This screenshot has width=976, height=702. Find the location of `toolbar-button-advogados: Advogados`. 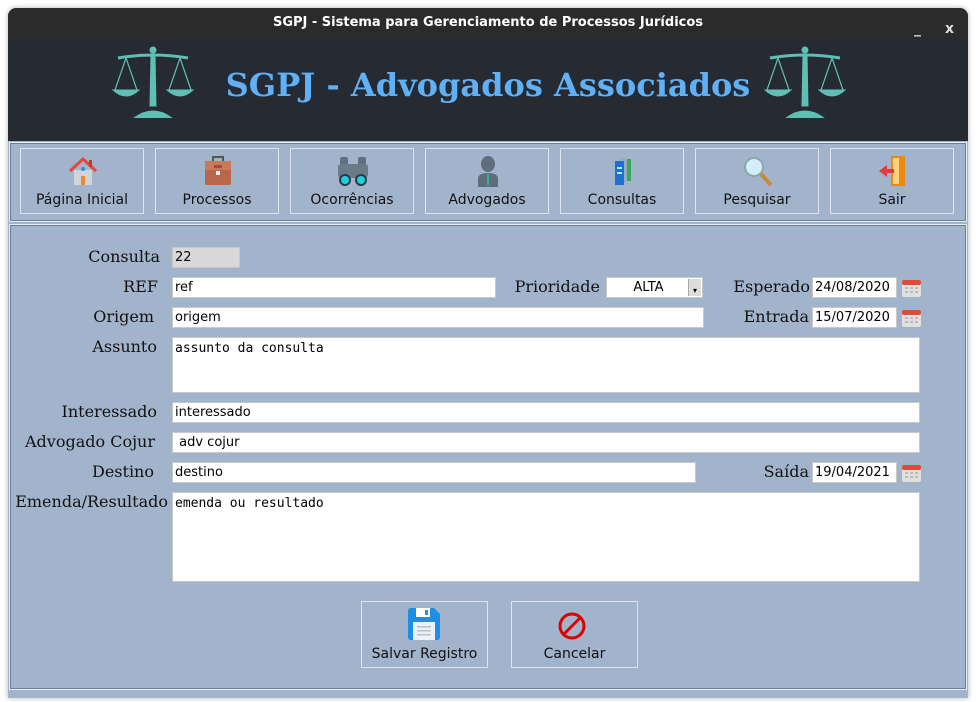

toolbar-button-advogados: Advogados is located at coordinates (487, 181).